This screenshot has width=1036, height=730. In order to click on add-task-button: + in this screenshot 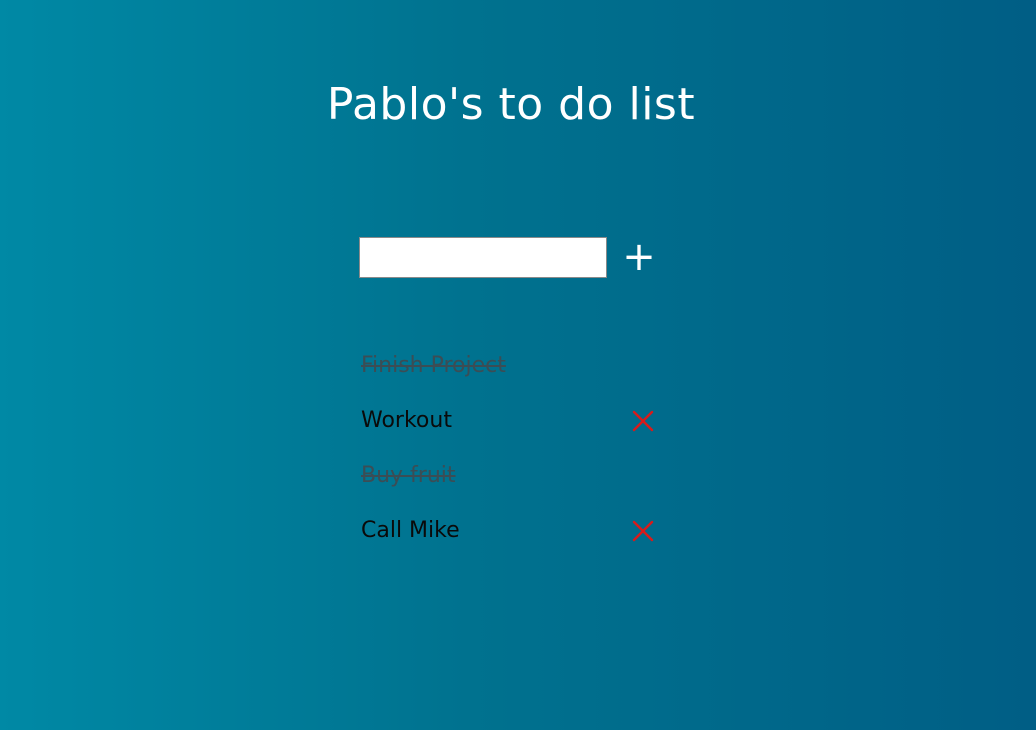, I will do `click(639, 257)`.